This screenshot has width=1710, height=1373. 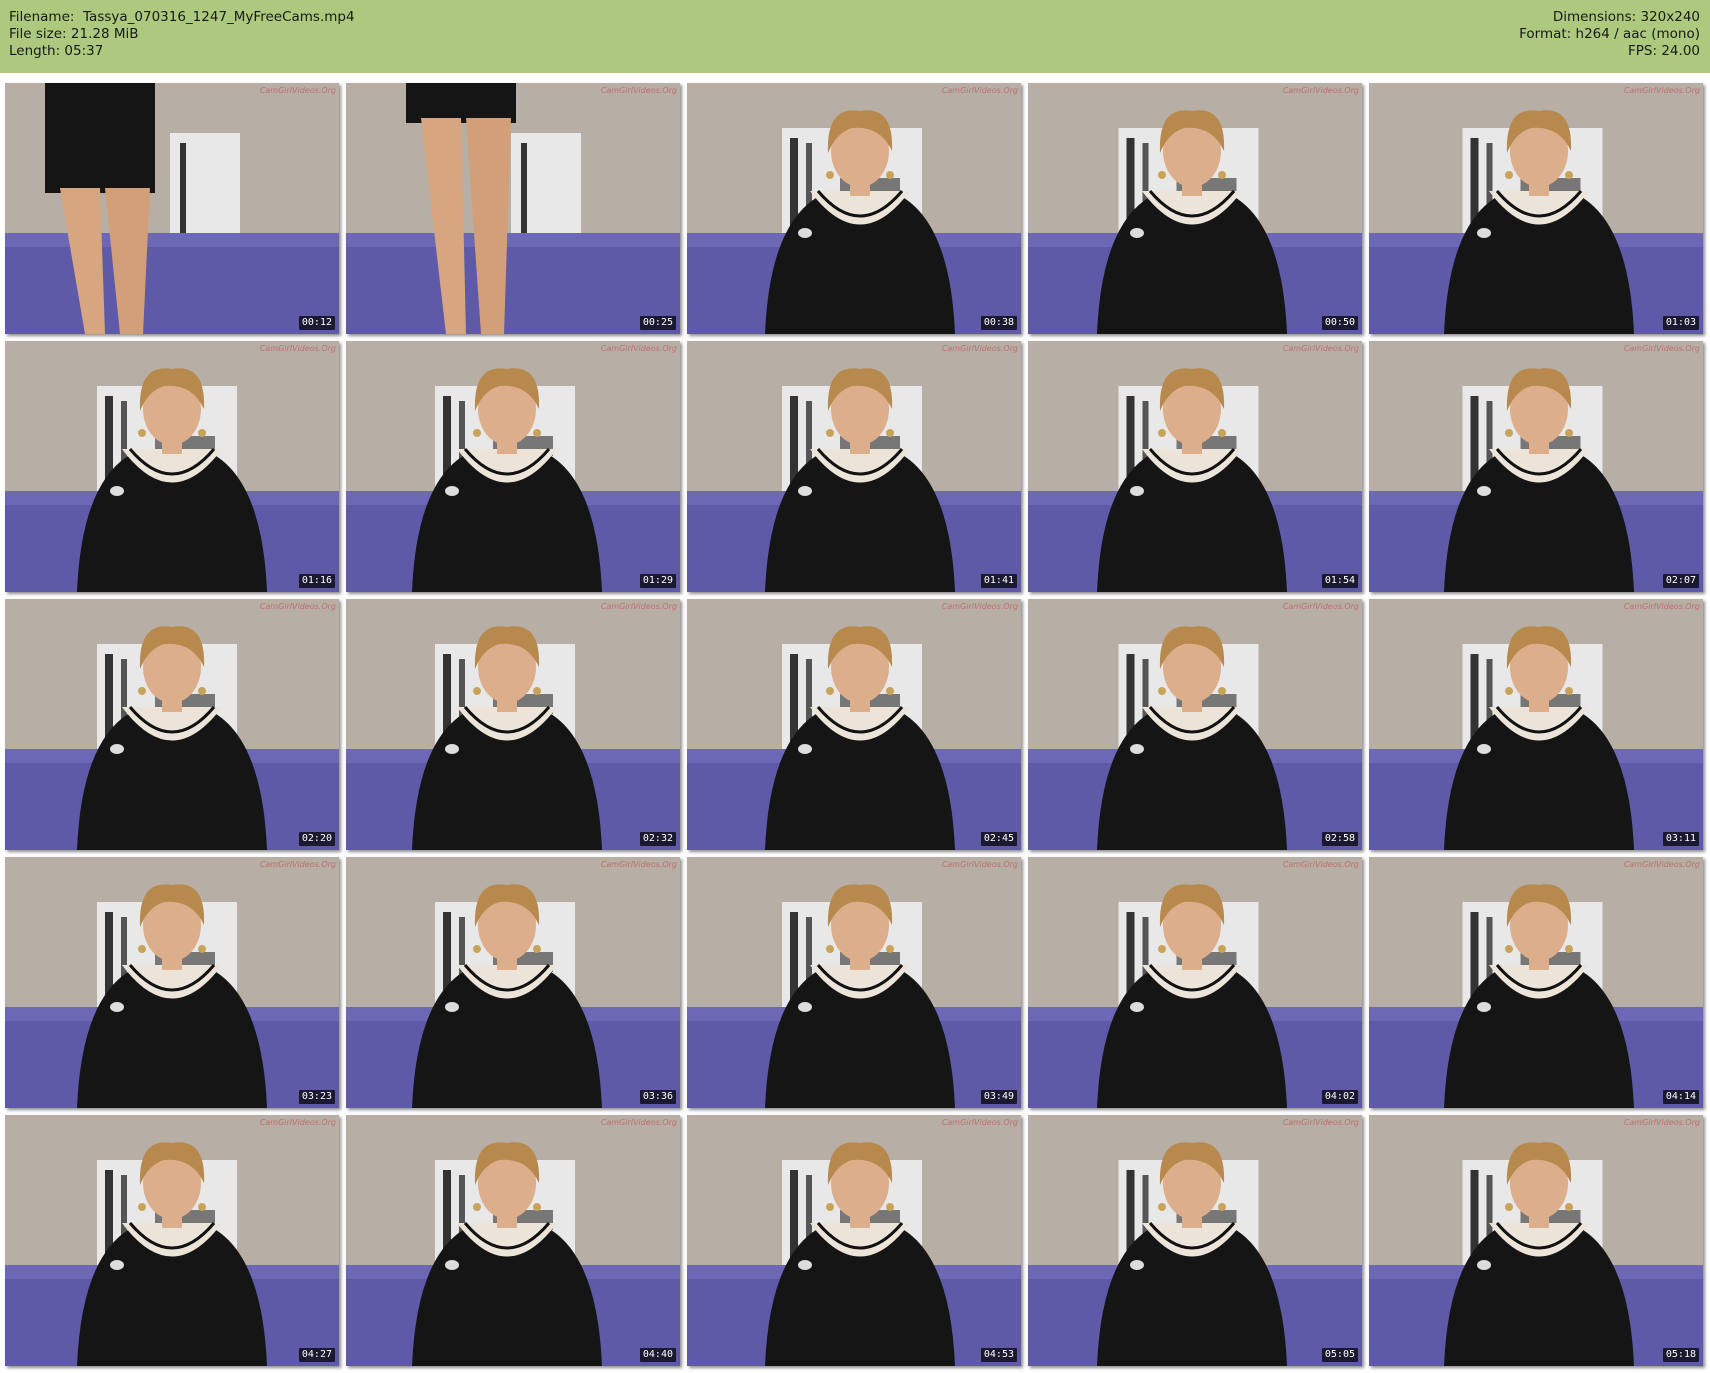 I want to click on video-frame-thumbnail: CamGirlVideos.Org 01:54, so click(x=1195, y=466).